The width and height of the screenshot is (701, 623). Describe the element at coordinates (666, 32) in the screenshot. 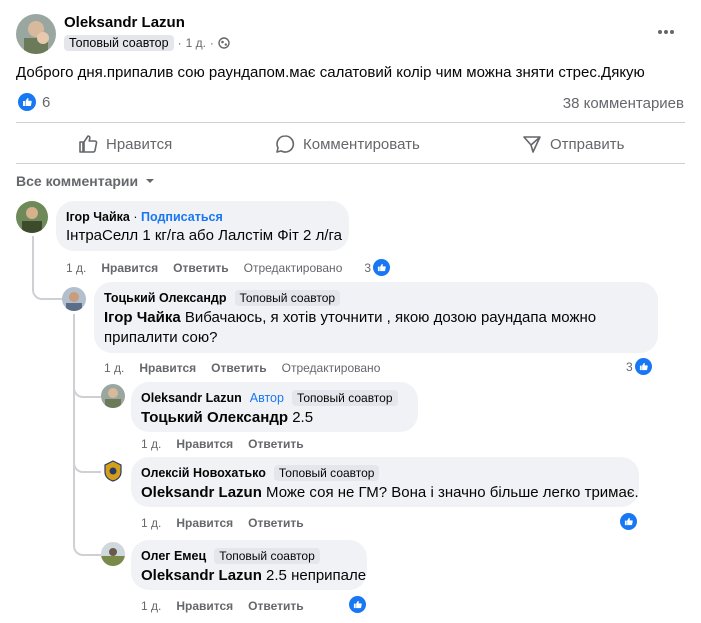

I see `more-options-icon` at that location.